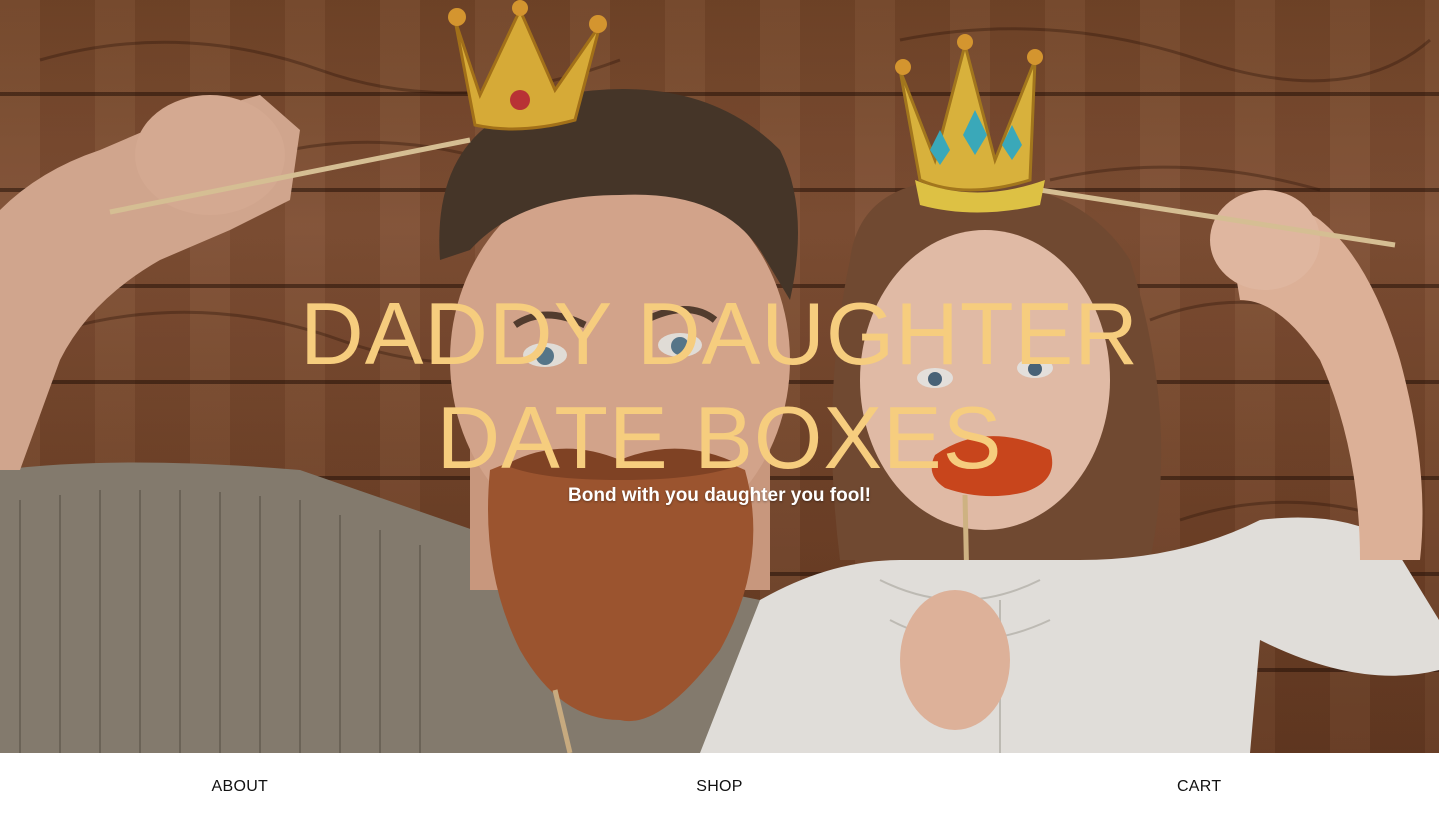 The image size is (1439, 818). I want to click on nav-shop-link: SHOP, so click(720, 785).